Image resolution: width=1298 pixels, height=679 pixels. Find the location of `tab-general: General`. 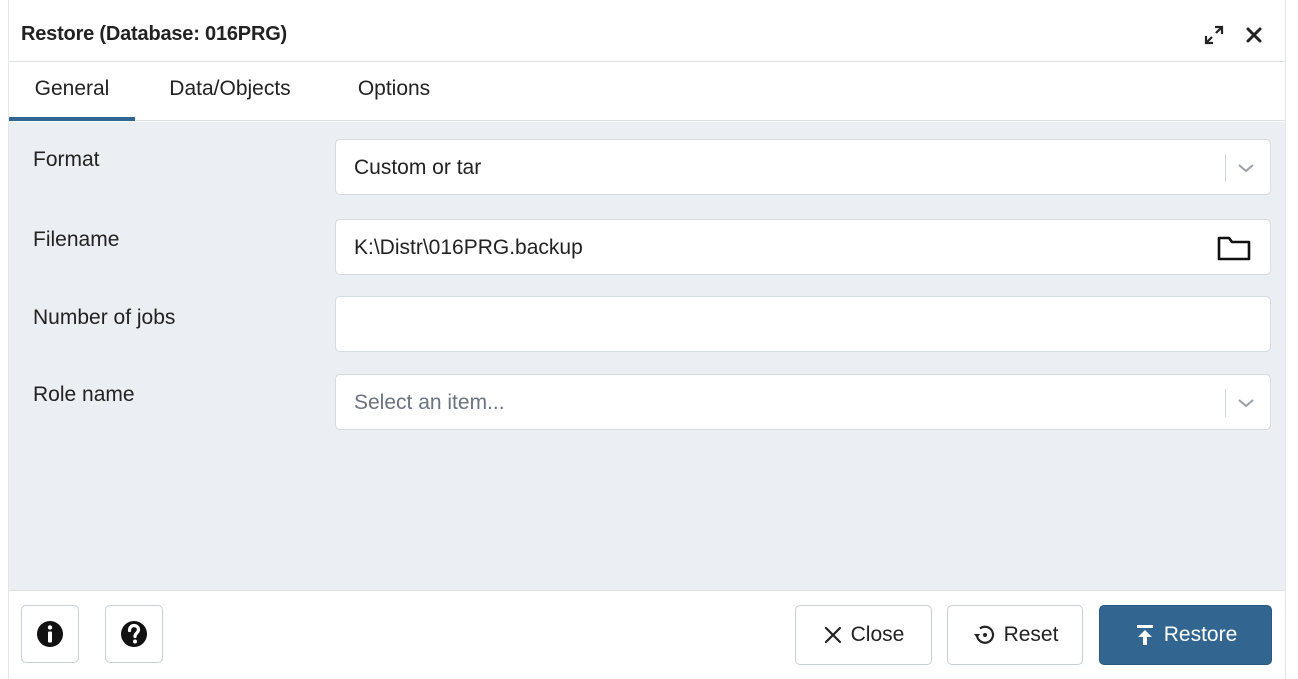

tab-general: General is located at coordinates (72, 92).